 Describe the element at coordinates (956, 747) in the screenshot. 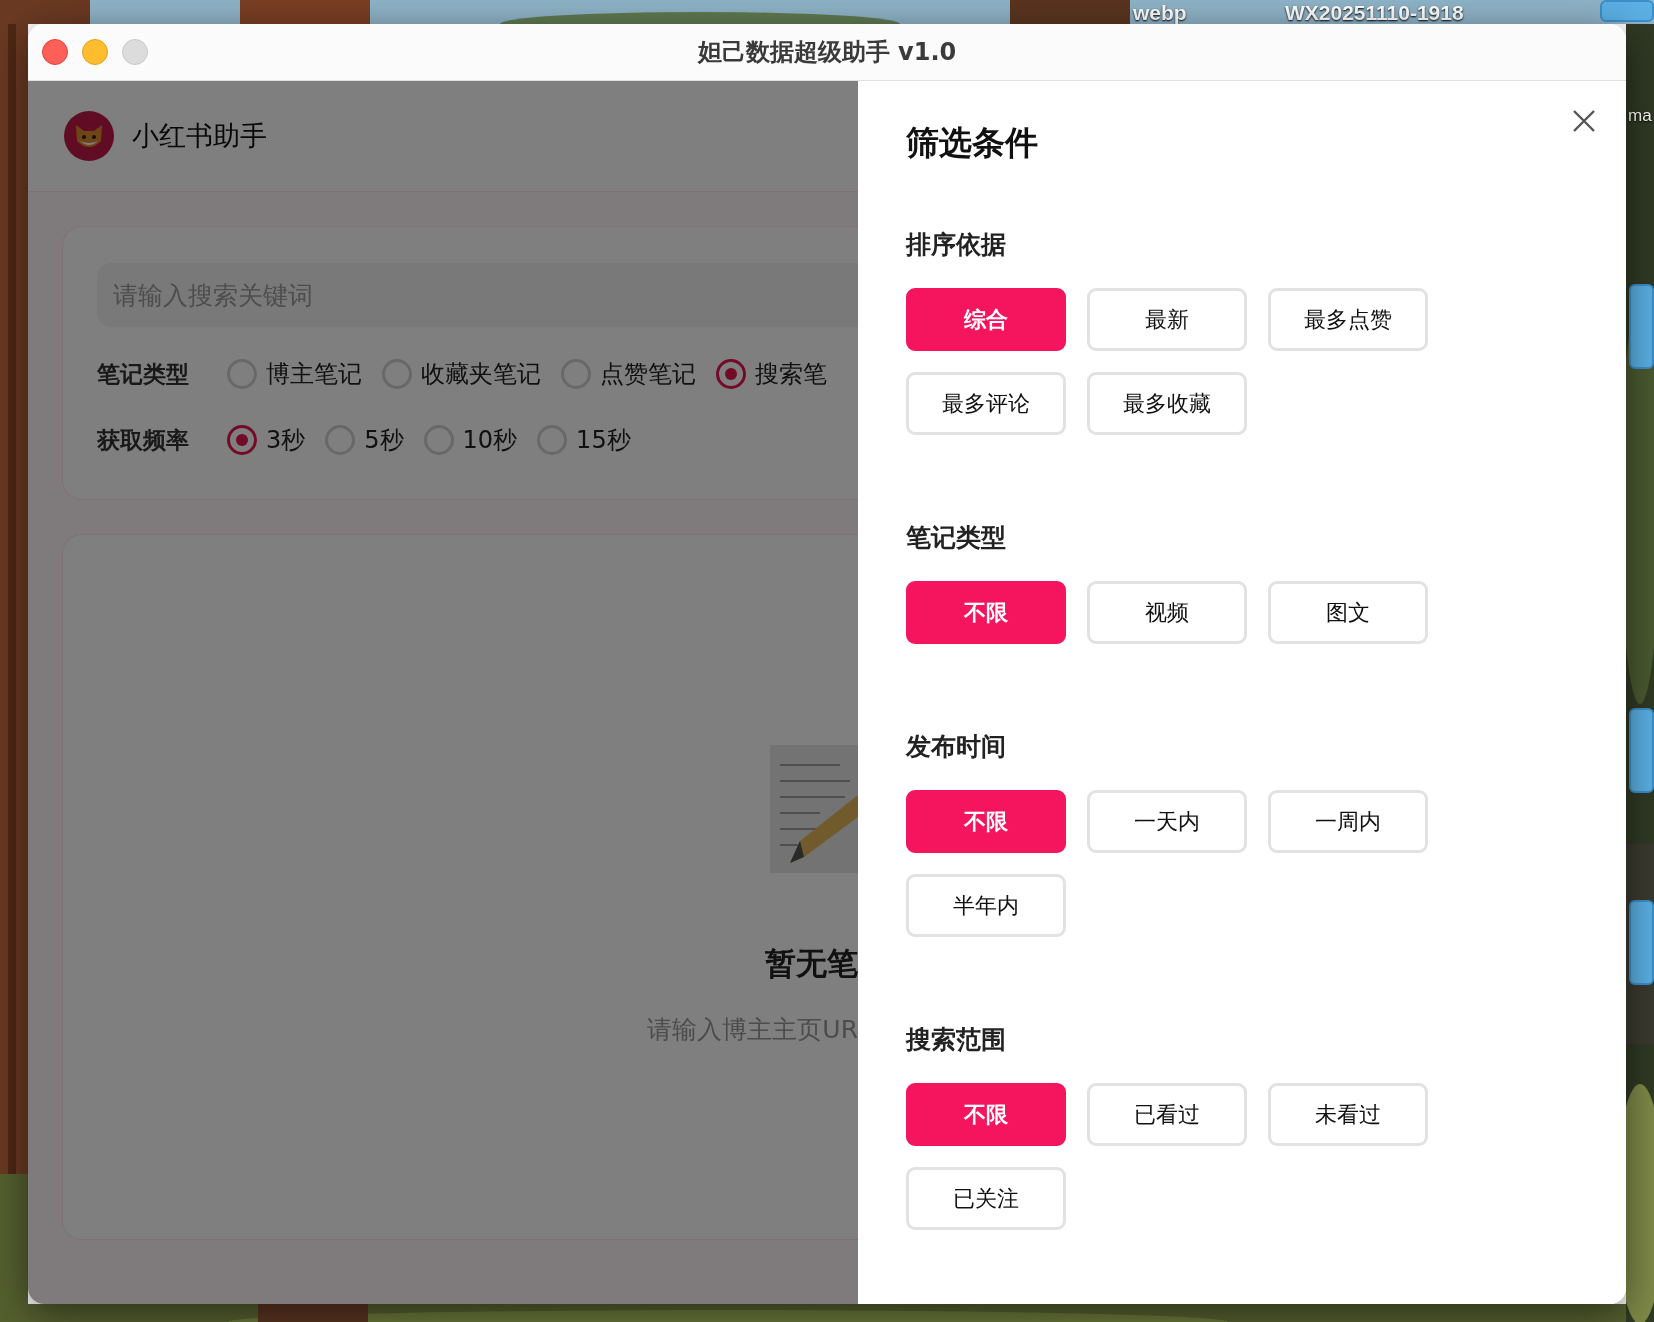

I see `section-label: 发布时间` at that location.